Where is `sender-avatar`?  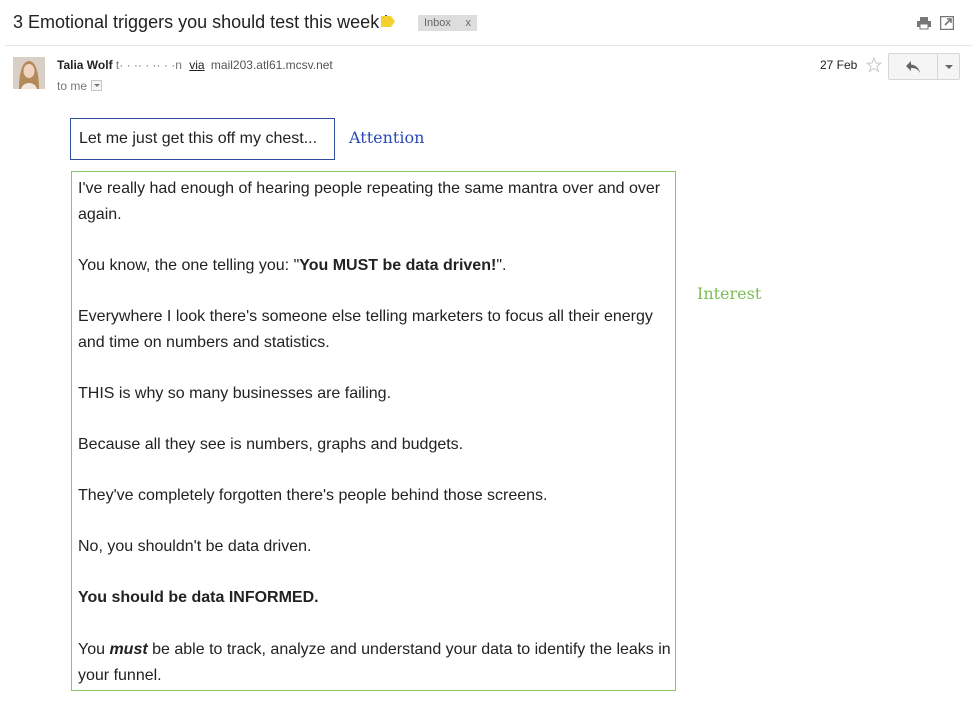 sender-avatar is located at coordinates (29, 73).